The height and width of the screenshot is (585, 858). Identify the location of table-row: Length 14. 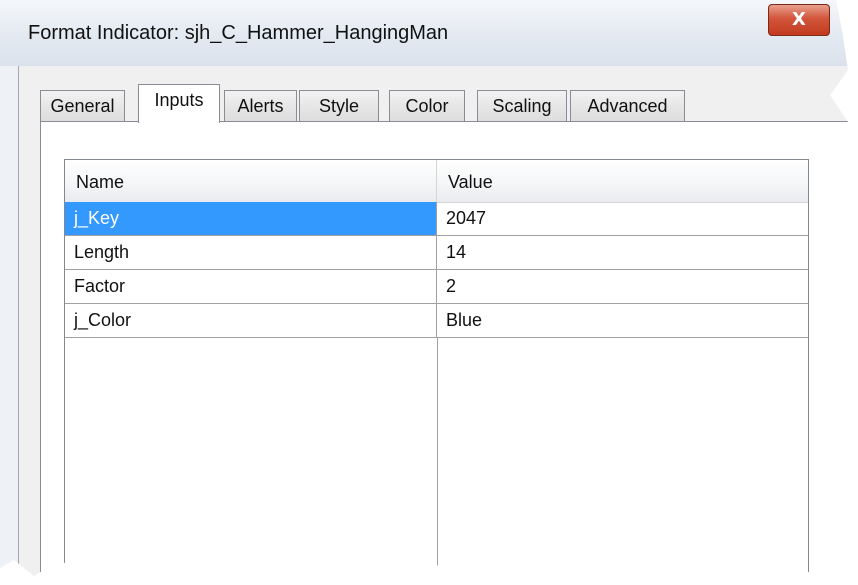
(436, 253).